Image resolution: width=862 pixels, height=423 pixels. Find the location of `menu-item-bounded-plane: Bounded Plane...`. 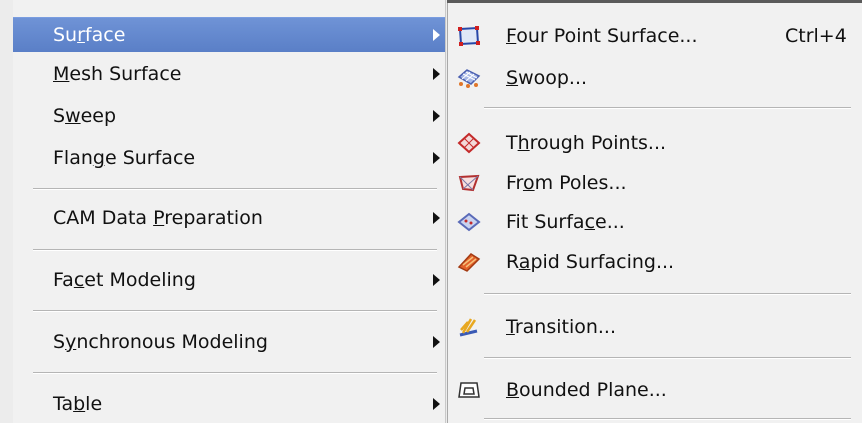

menu-item-bounded-plane: Bounded Plane... is located at coordinates (655, 390).